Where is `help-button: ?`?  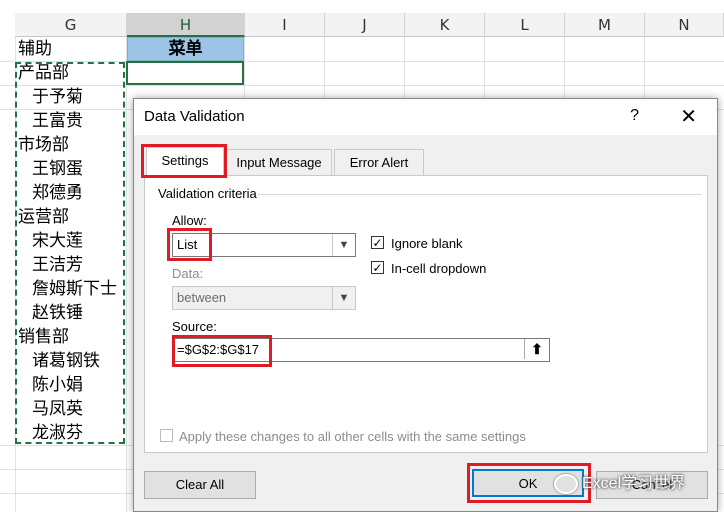 help-button: ? is located at coordinates (634, 116).